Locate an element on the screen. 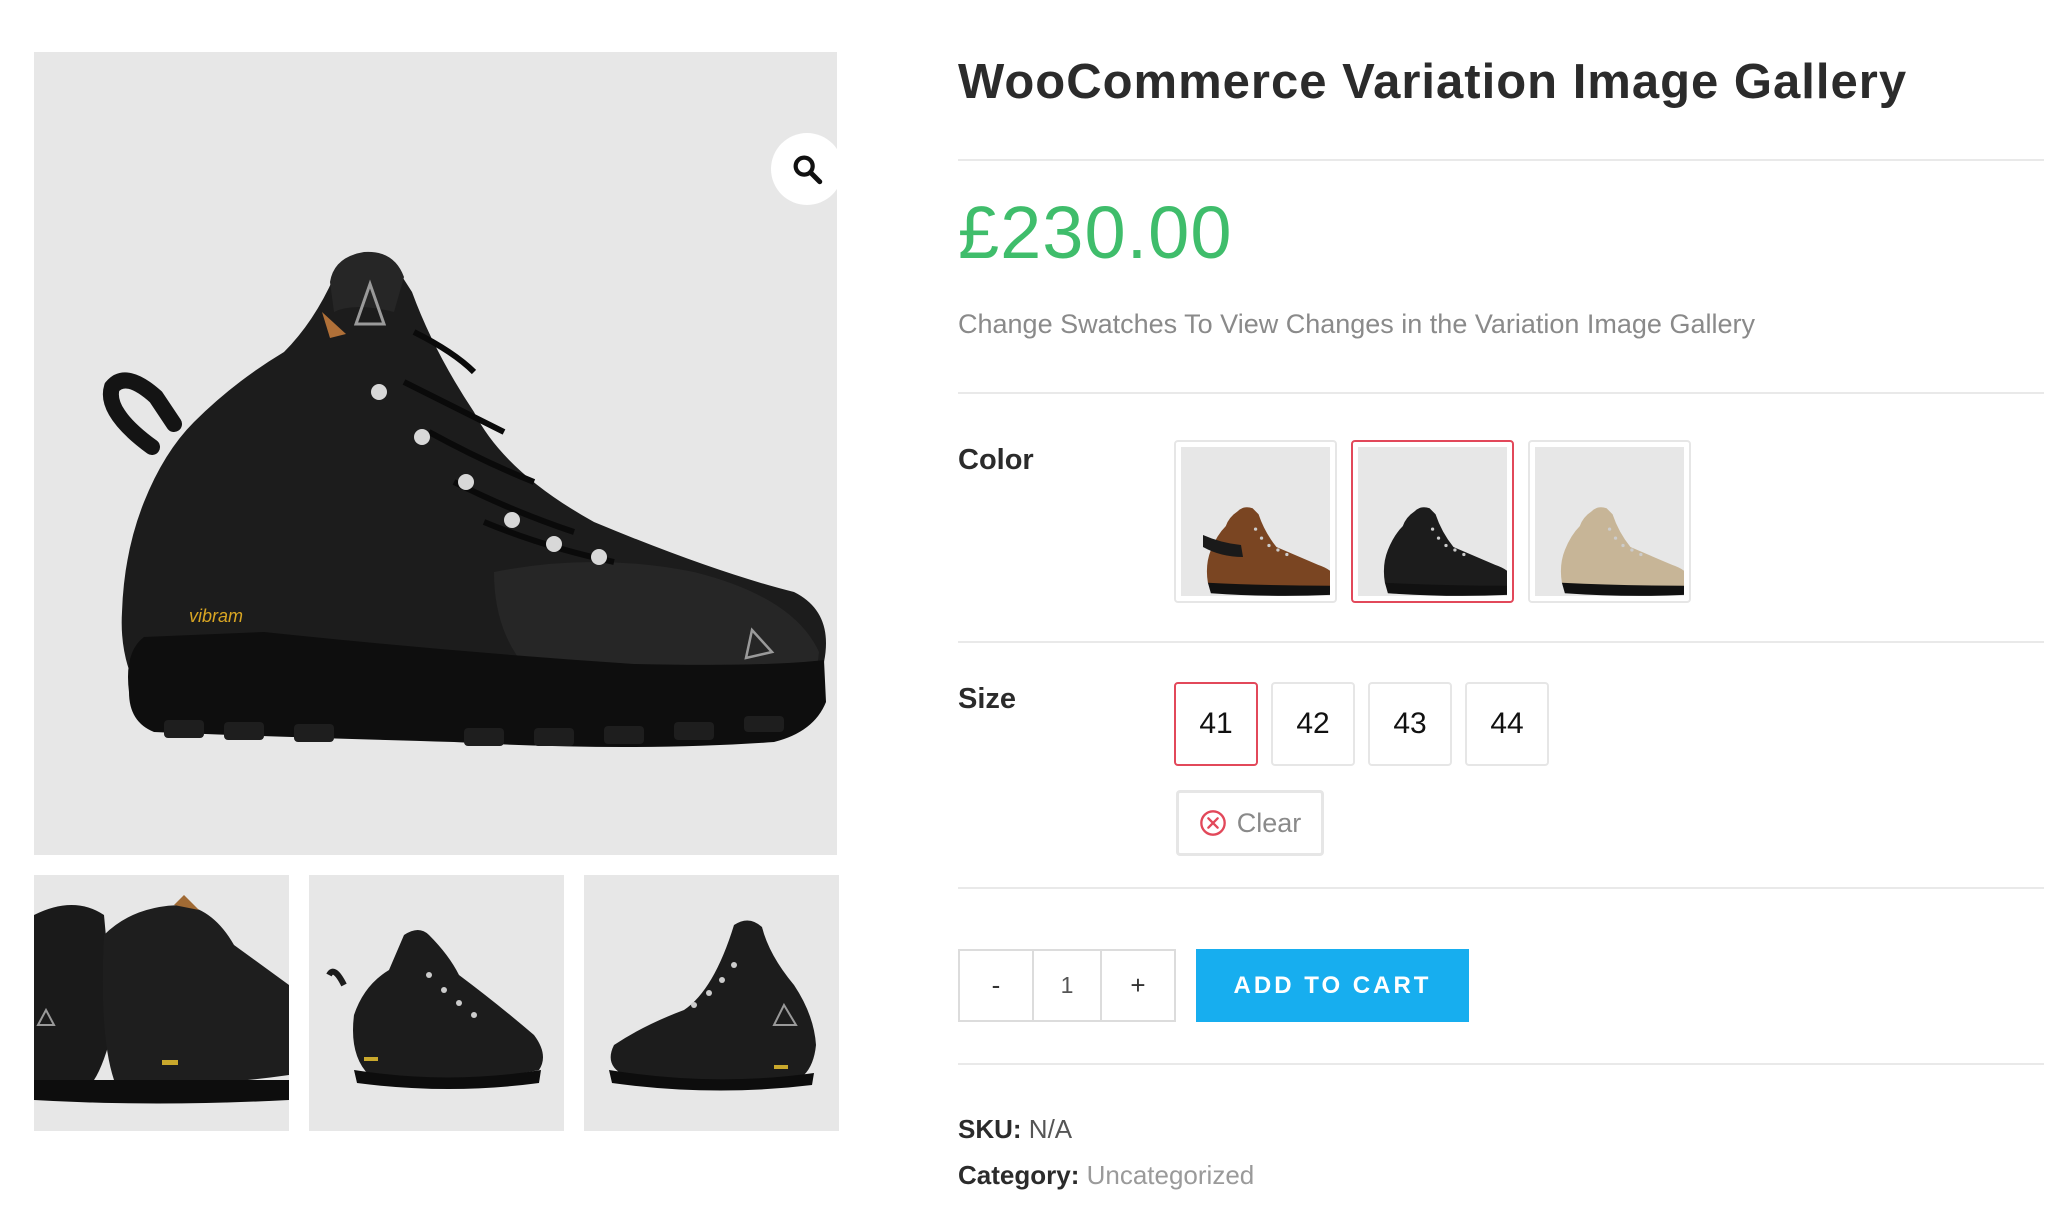  size-option-41: 41 is located at coordinates (1216, 724).